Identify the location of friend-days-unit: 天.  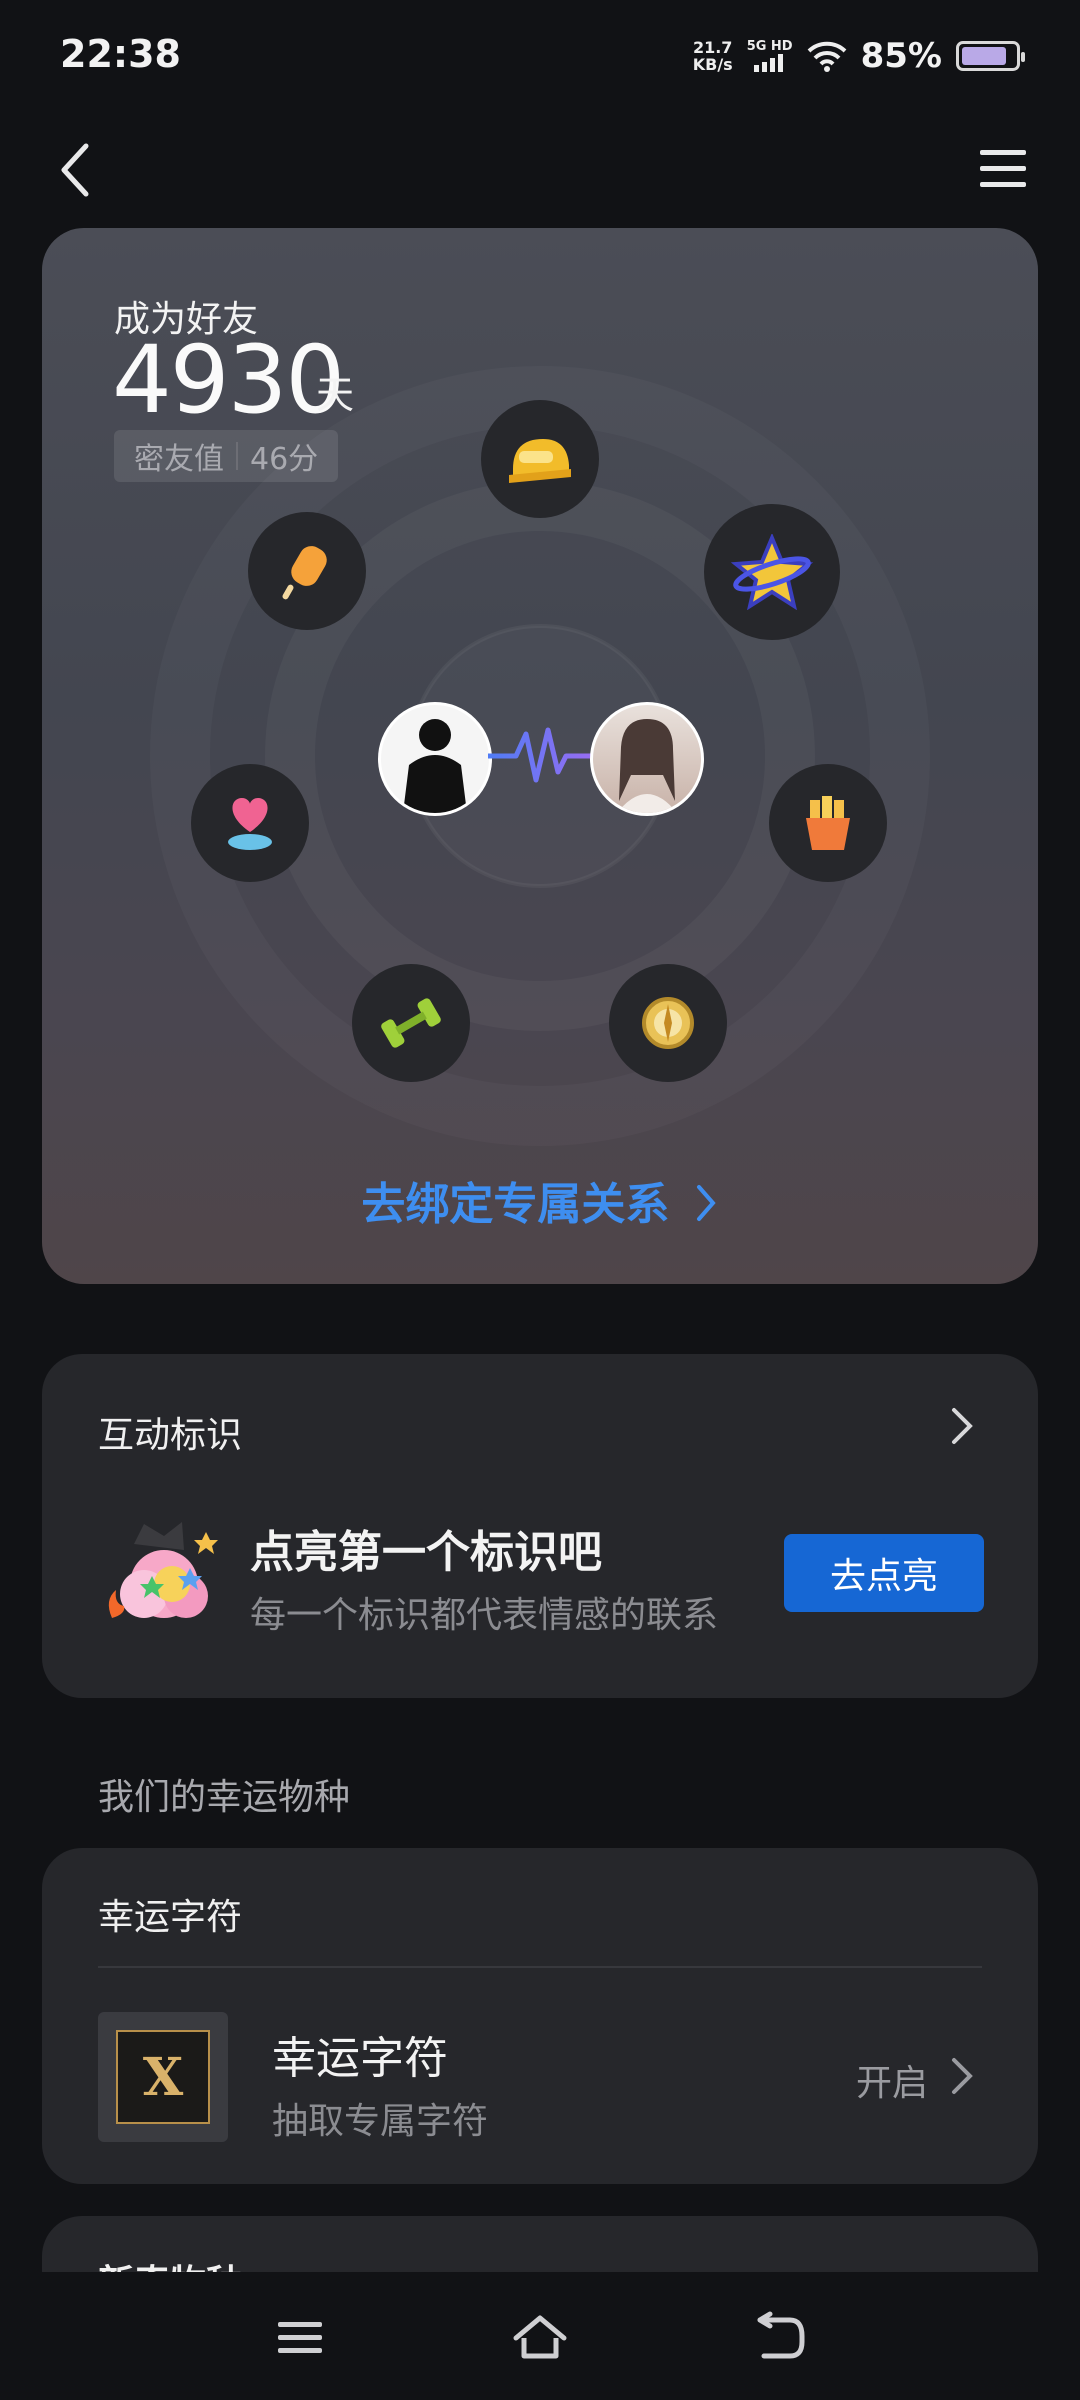
(335, 395).